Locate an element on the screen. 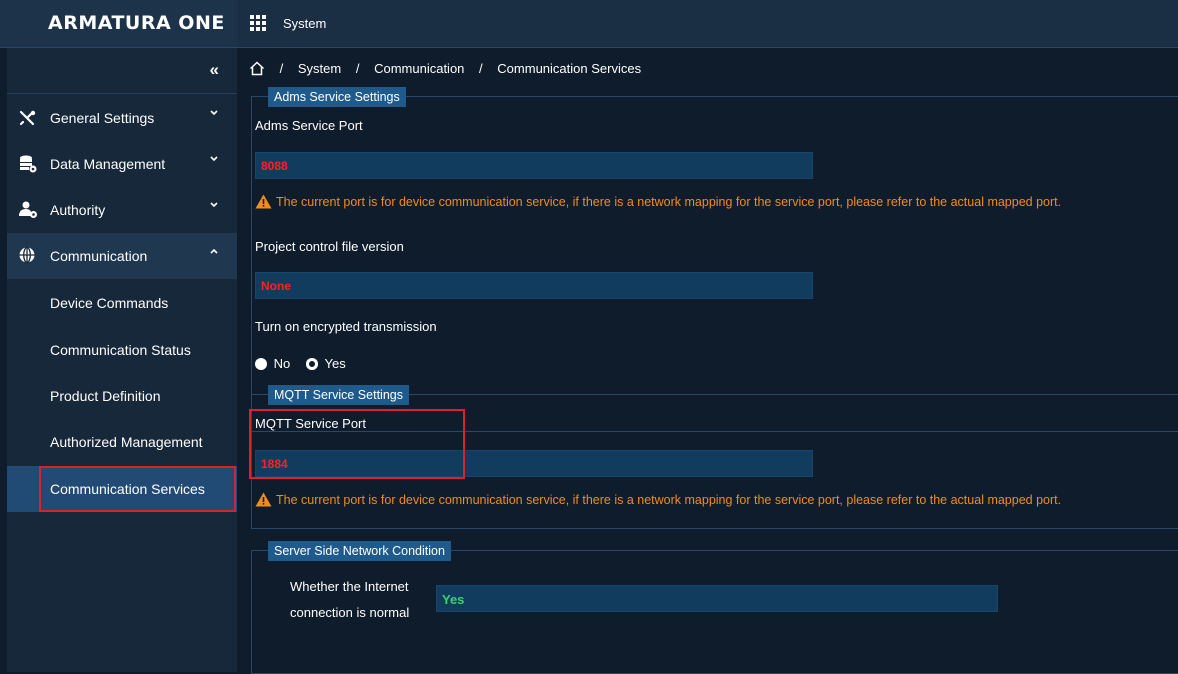 This screenshot has width=1178, height=674. sidebar-subitem-communication-status: Communication Status is located at coordinates (122, 350).